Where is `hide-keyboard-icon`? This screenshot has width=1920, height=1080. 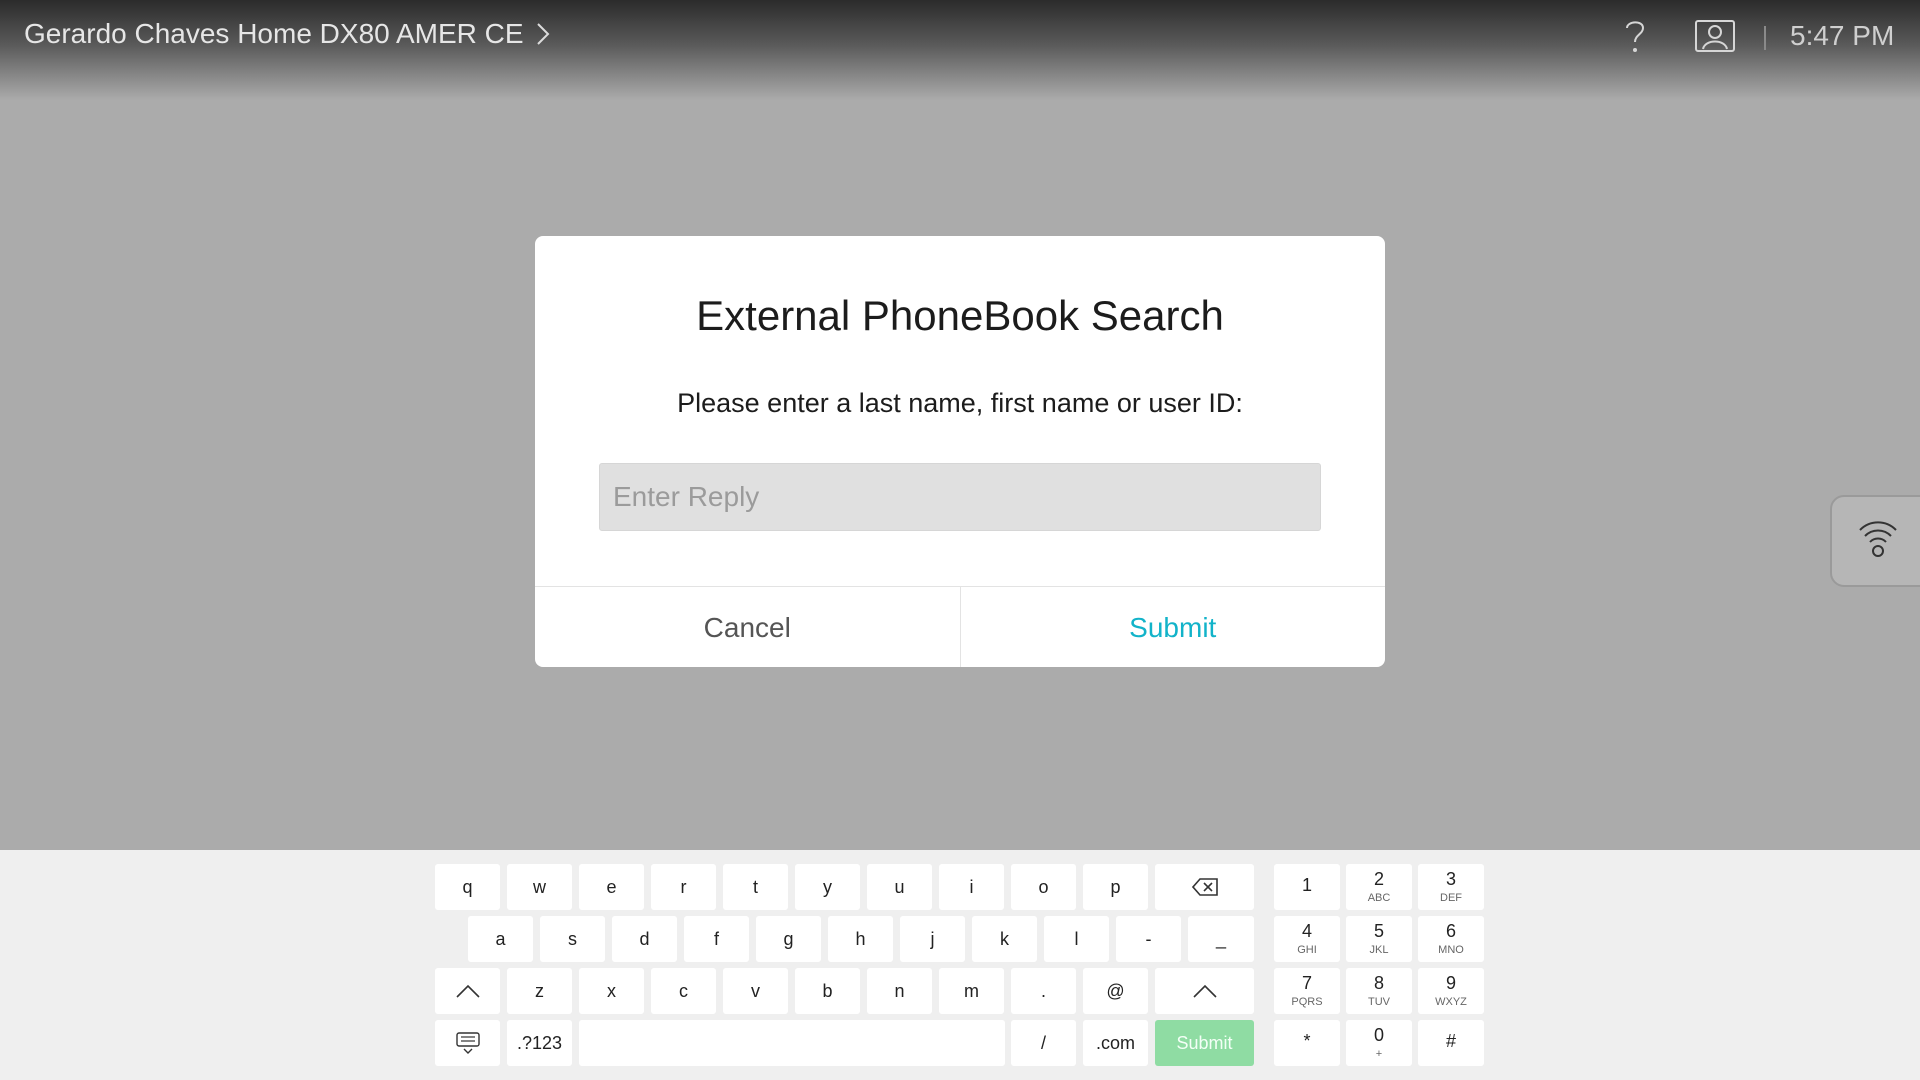
hide-keyboard-icon is located at coordinates (467, 1043).